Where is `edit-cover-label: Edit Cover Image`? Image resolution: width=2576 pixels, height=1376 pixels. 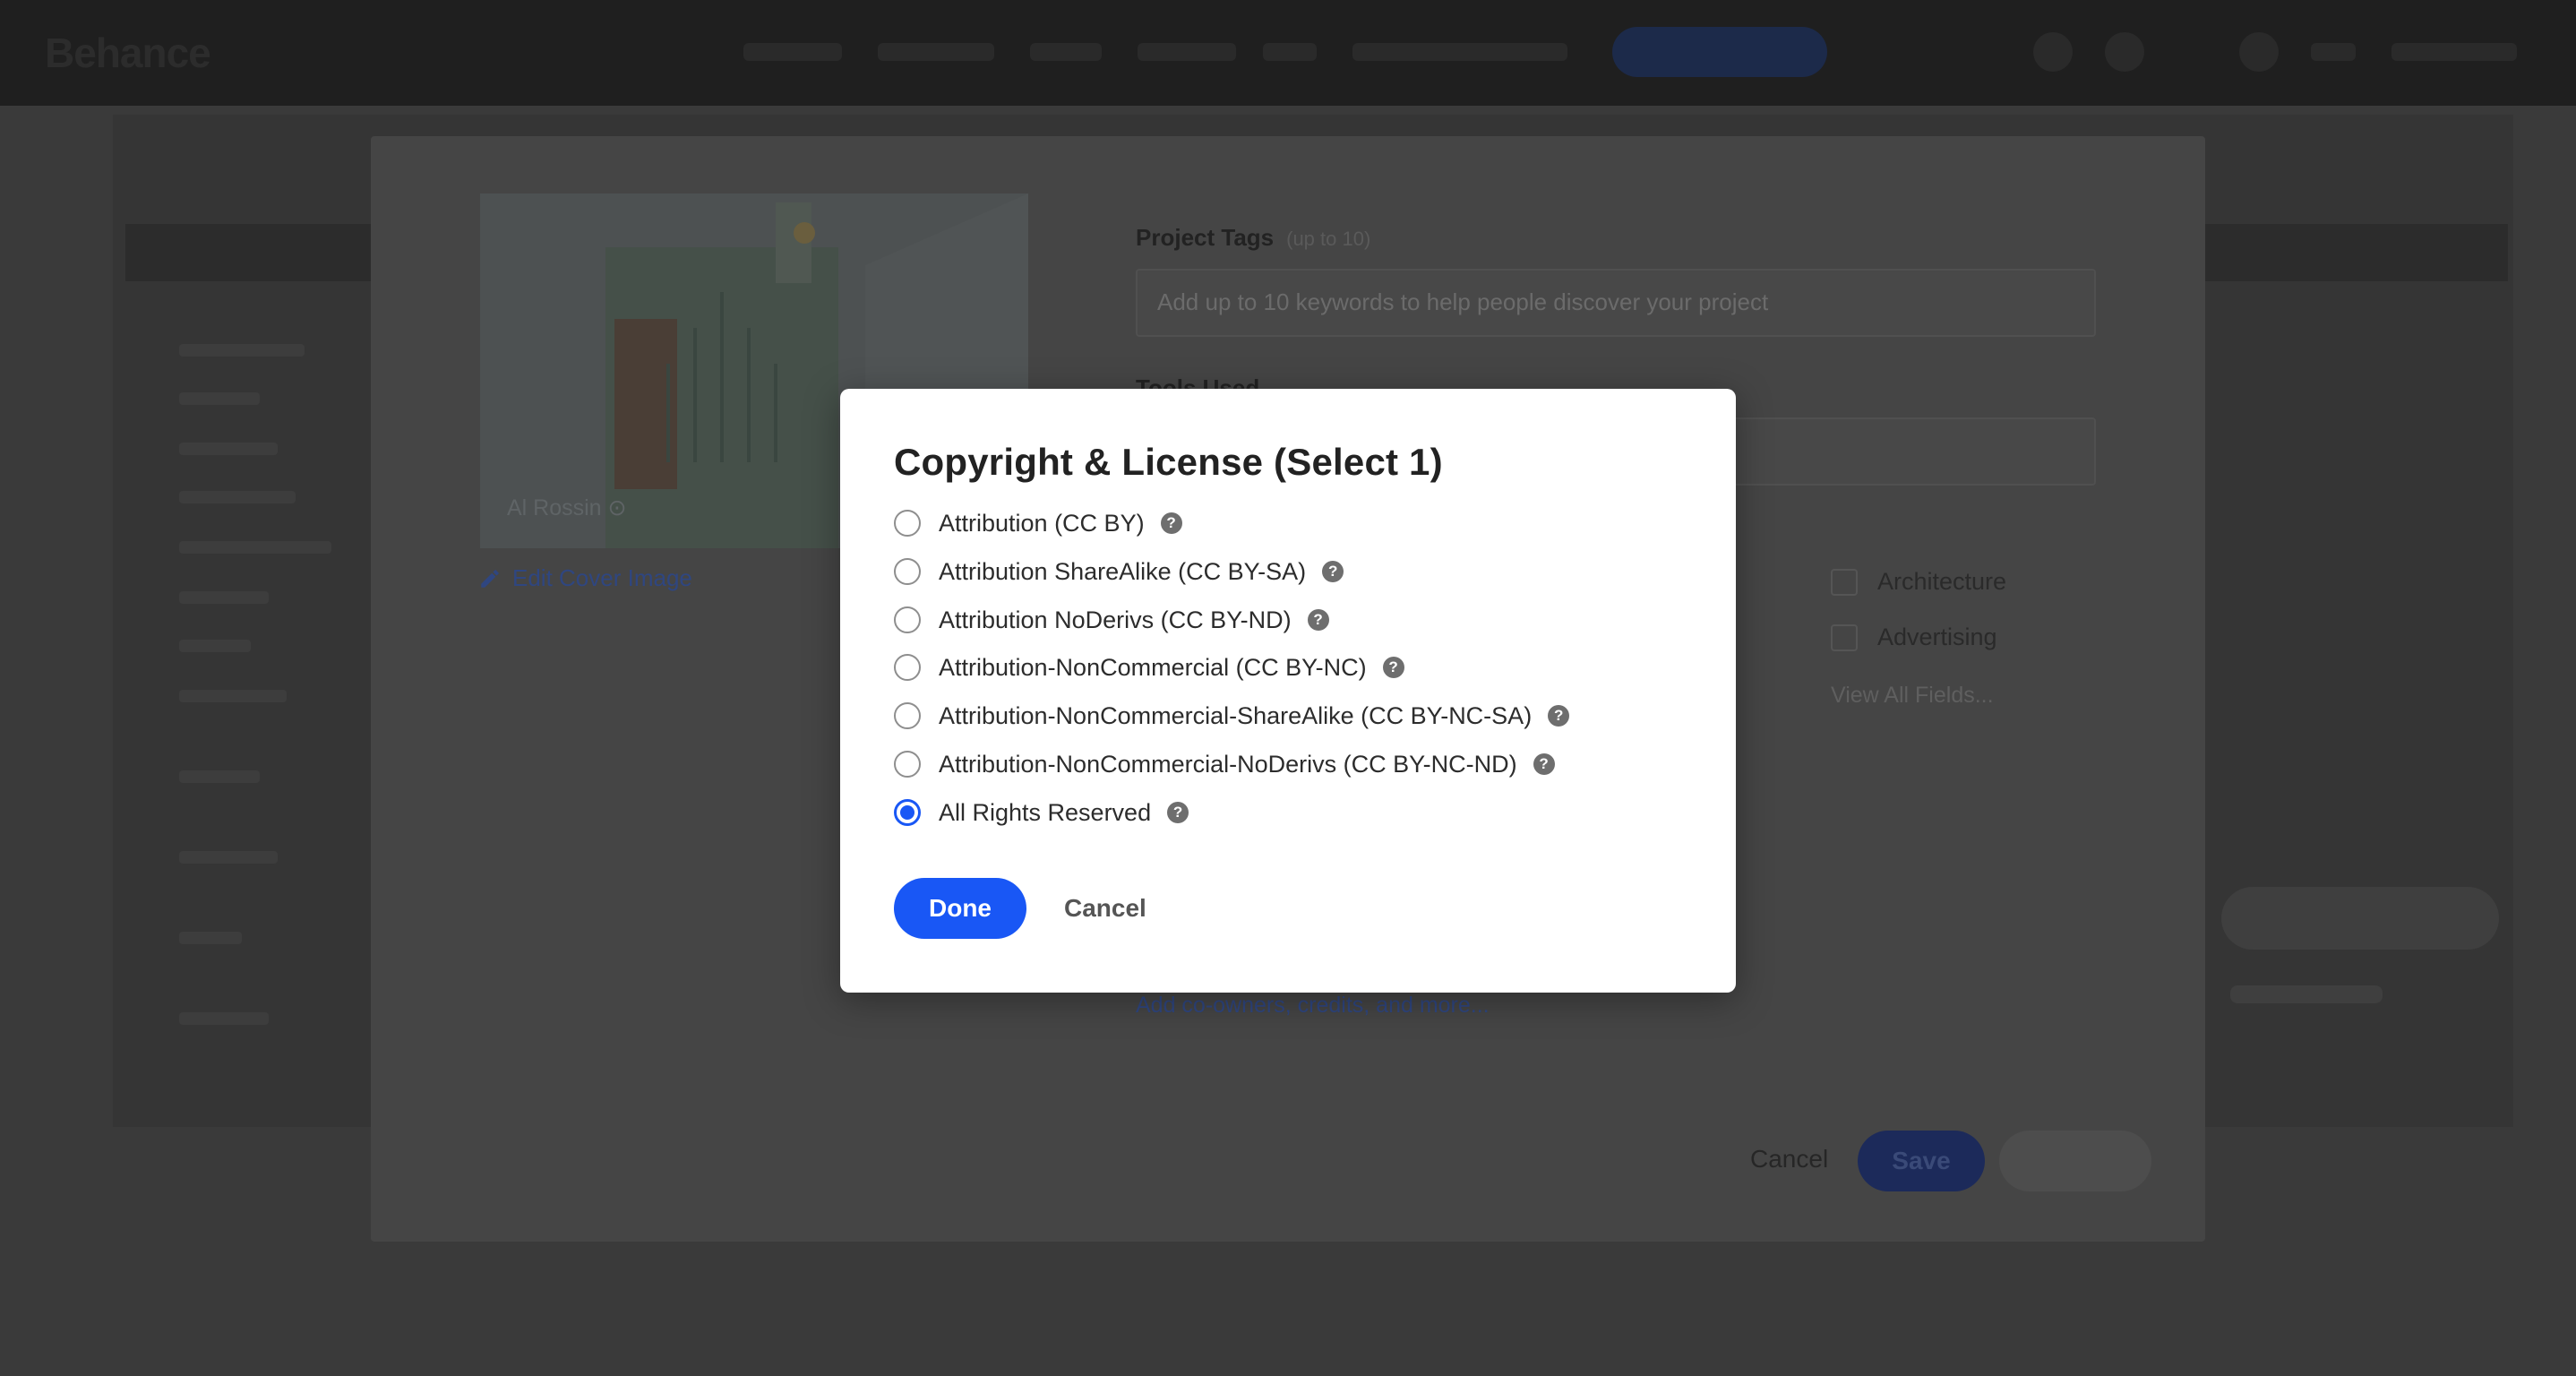 edit-cover-label: Edit Cover Image is located at coordinates (602, 577).